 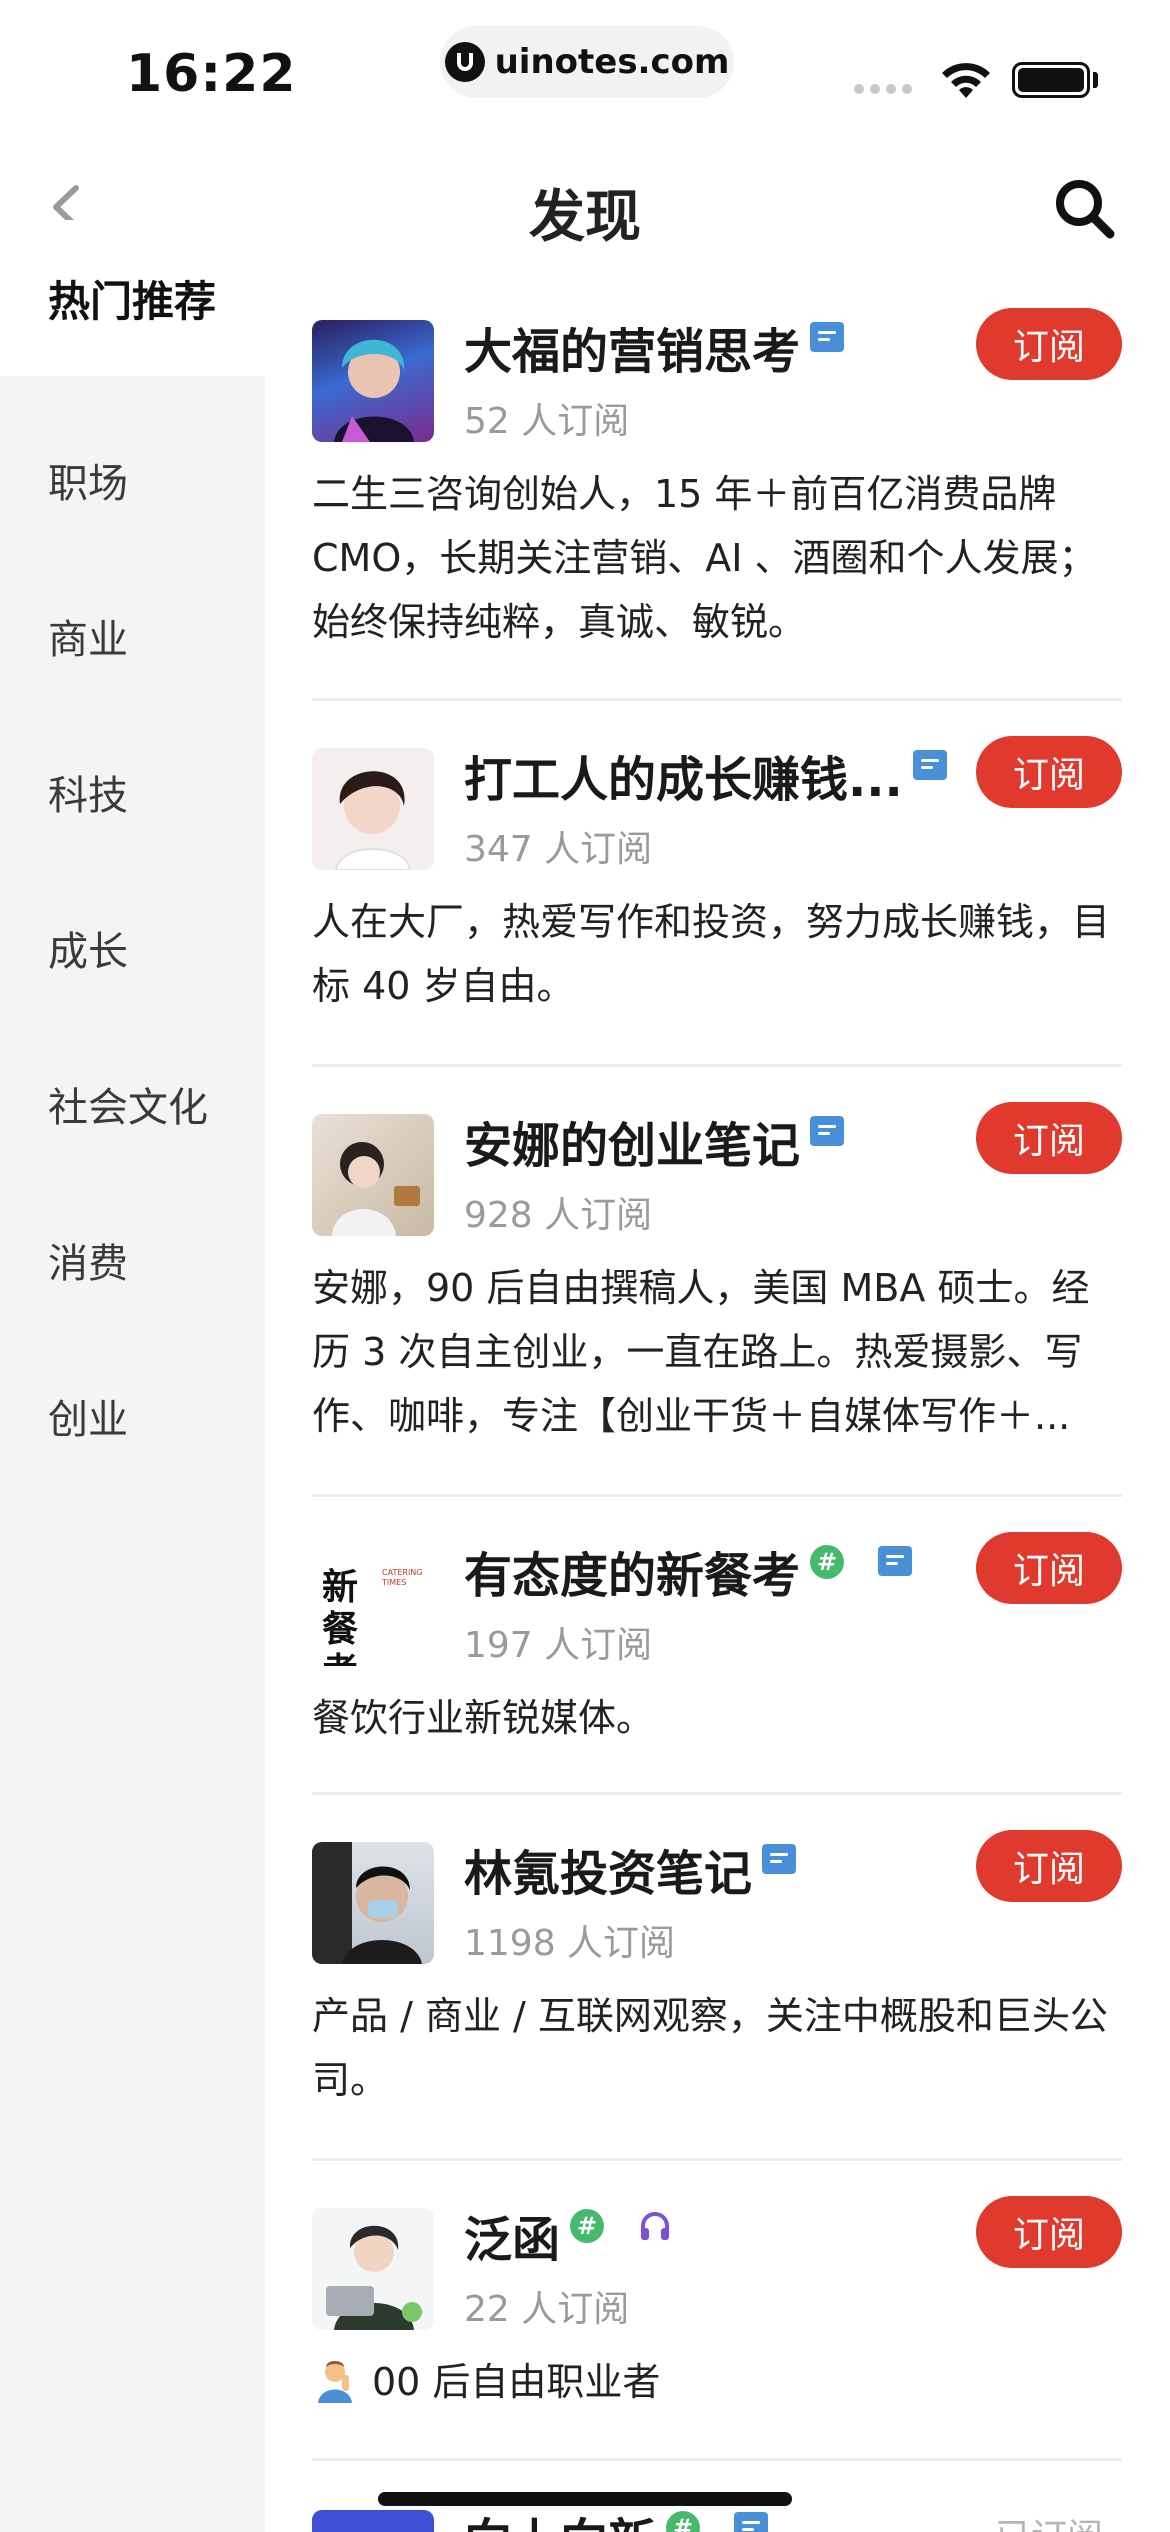 I want to click on status-time: 16:22, so click(x=211, y=74).